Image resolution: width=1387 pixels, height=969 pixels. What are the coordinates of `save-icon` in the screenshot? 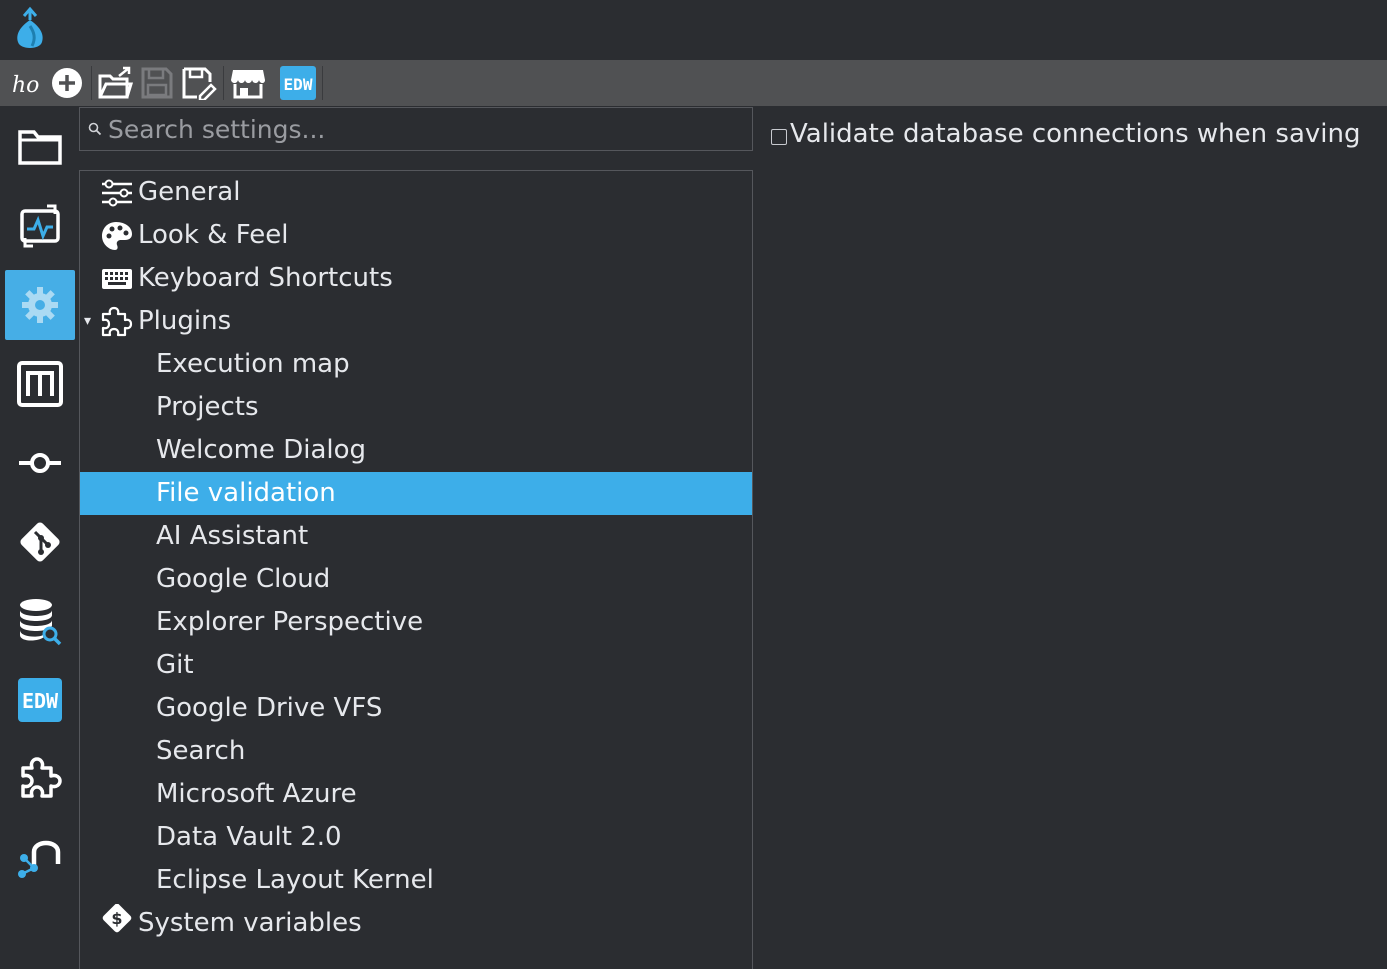 It's located at (157, 83).